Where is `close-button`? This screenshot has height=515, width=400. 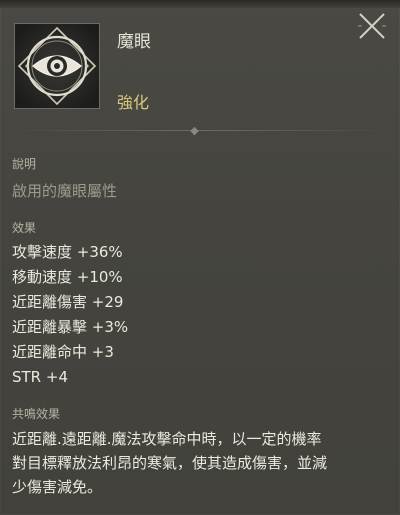
close-button is located at coordinates (372, 26).